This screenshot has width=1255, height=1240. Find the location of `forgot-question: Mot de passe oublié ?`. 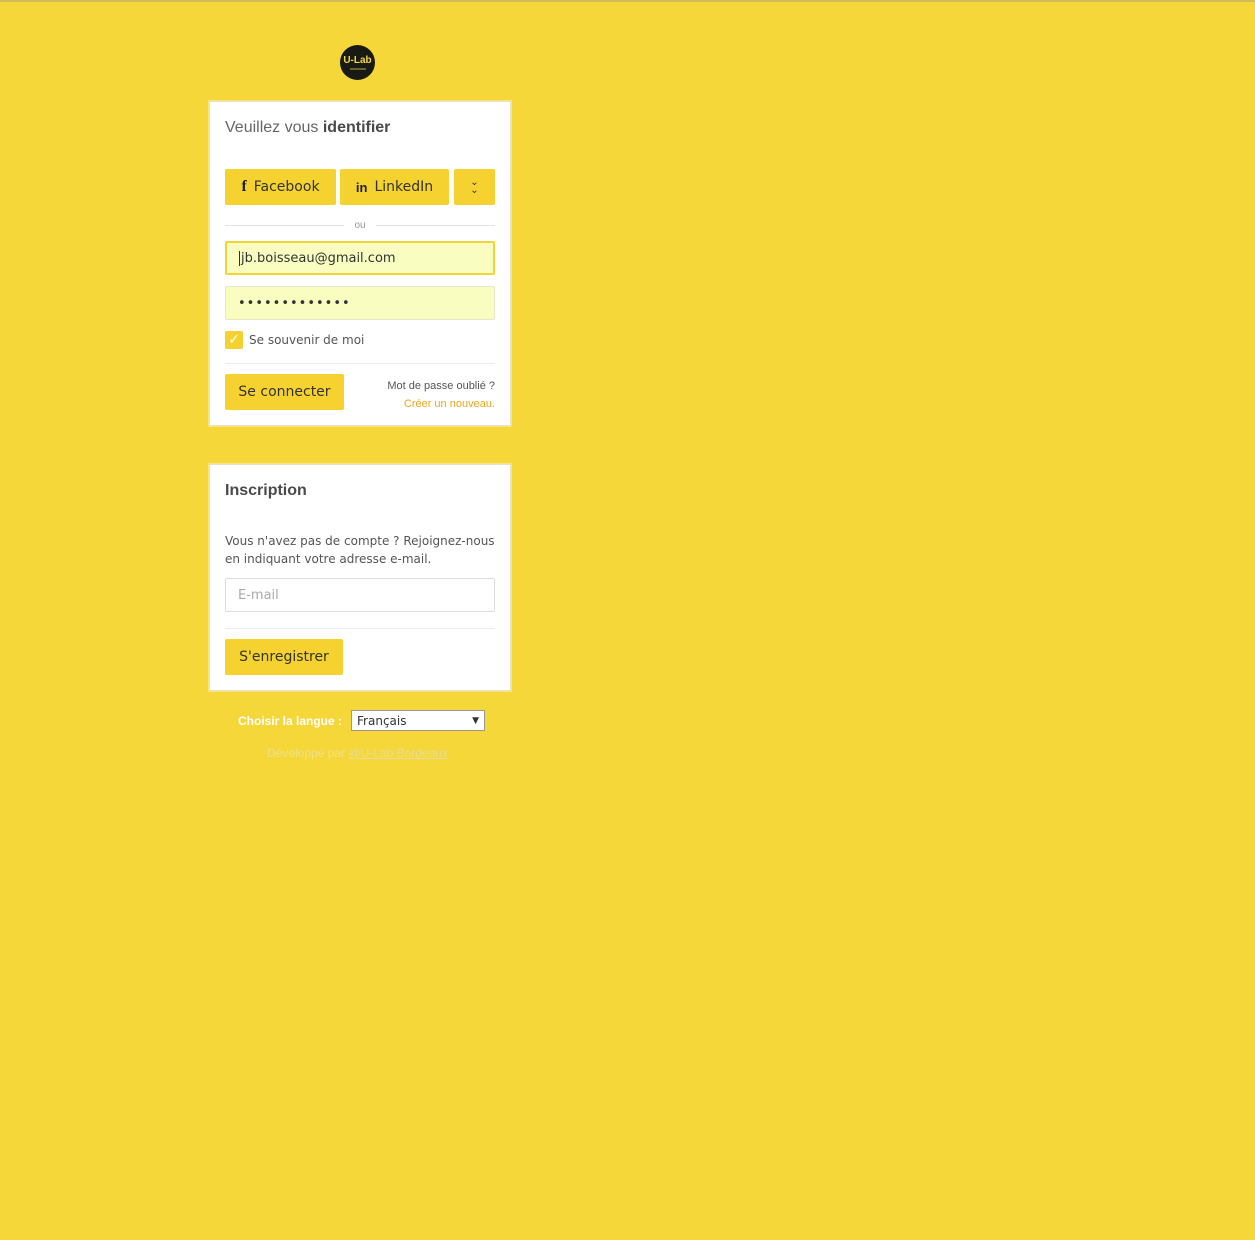

forgot-question: Mot de passe oublié ? is located at coordinates (441, 386).